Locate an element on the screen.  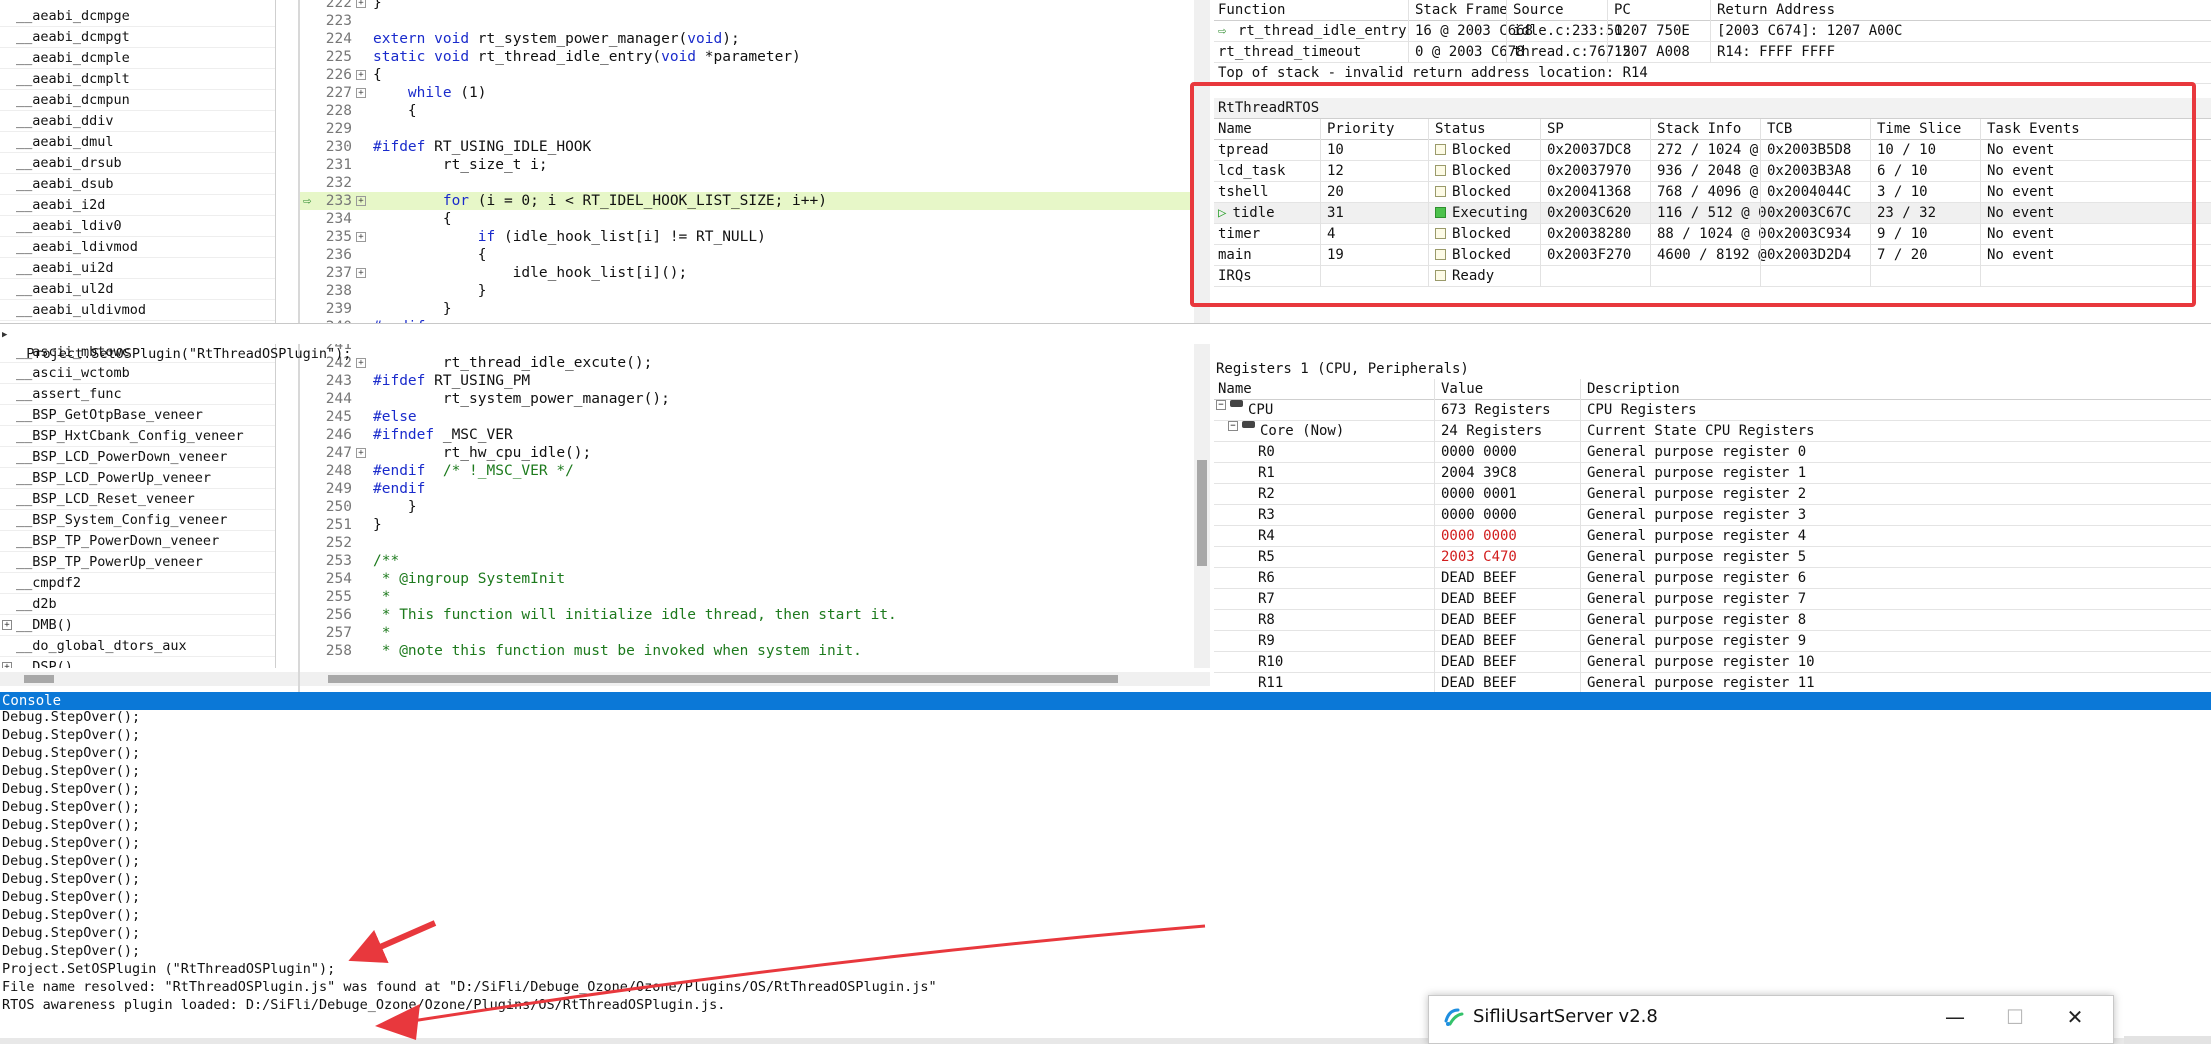
symbol-list-item: __aeabi_ui2d is located at coordinates (137, 268).